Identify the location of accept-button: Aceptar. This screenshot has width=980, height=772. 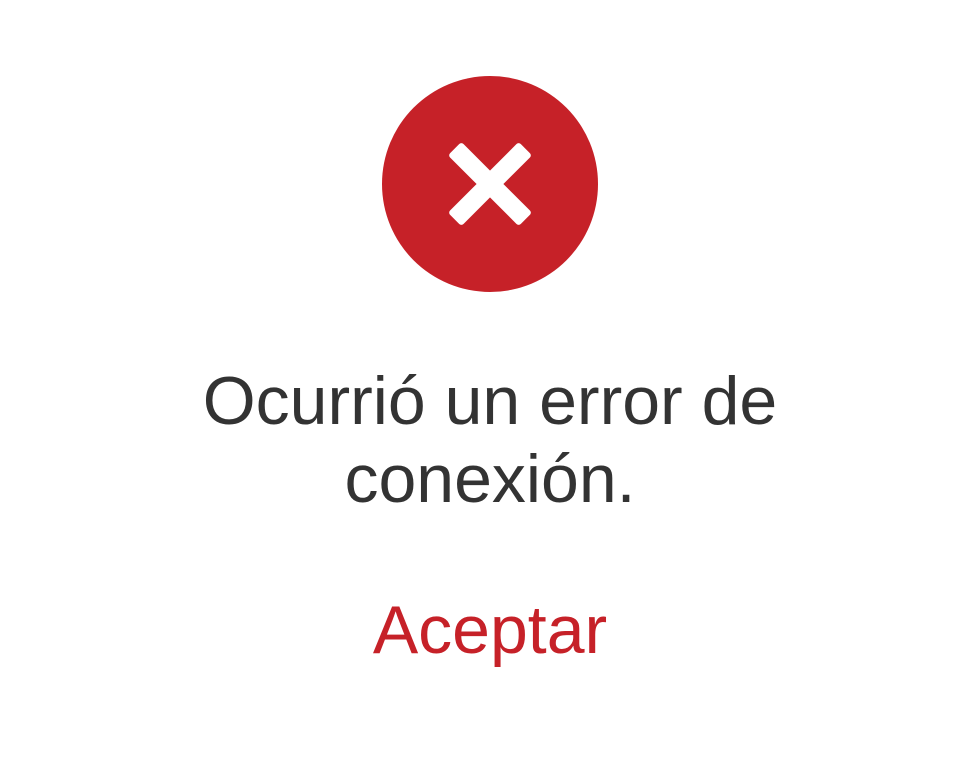
(490, 630).